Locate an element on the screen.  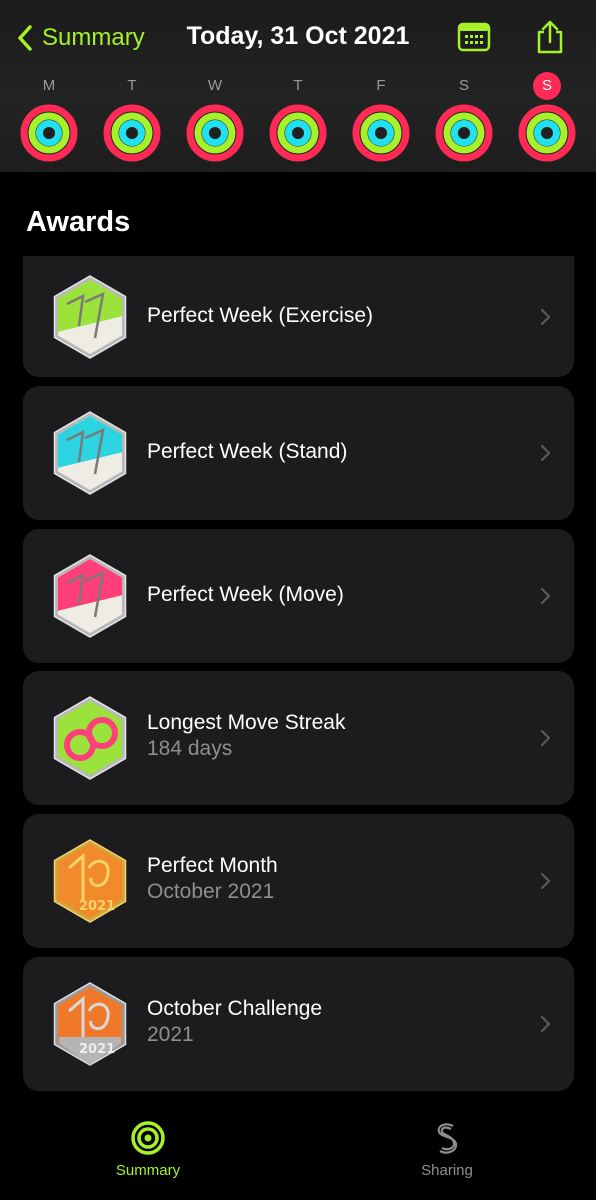
award-card: 2021 October Challenge 2021 is located at coordinates (298, 1024).